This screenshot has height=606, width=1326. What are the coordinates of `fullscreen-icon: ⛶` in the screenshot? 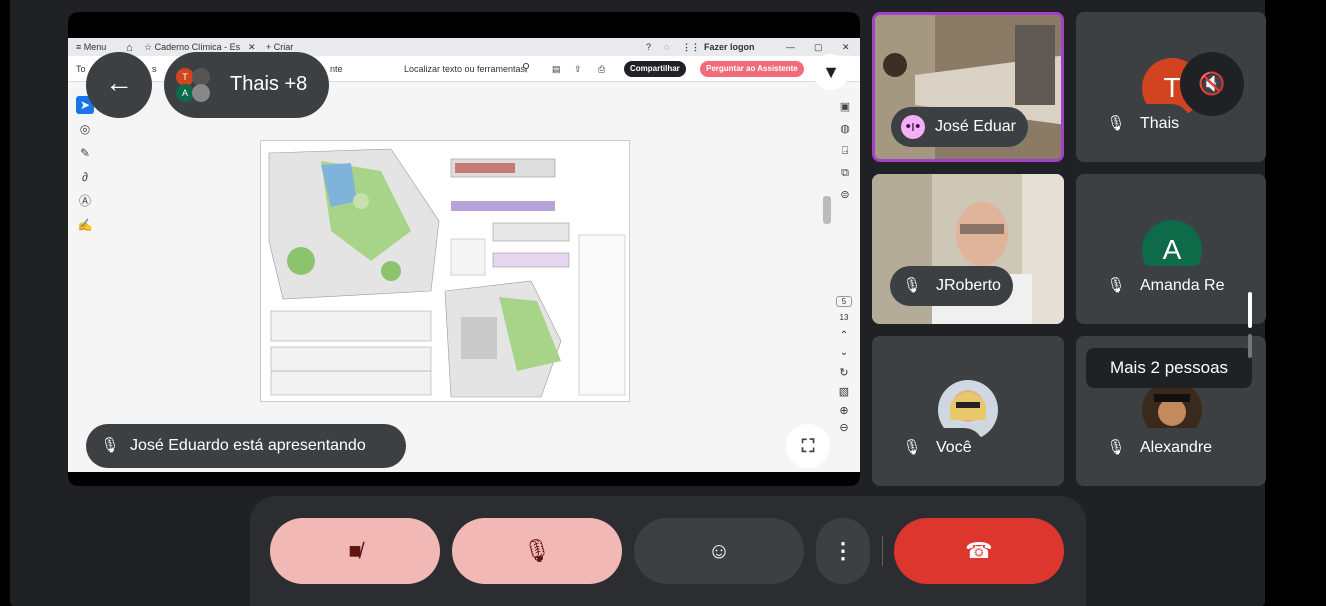 It's located at (808, 446).